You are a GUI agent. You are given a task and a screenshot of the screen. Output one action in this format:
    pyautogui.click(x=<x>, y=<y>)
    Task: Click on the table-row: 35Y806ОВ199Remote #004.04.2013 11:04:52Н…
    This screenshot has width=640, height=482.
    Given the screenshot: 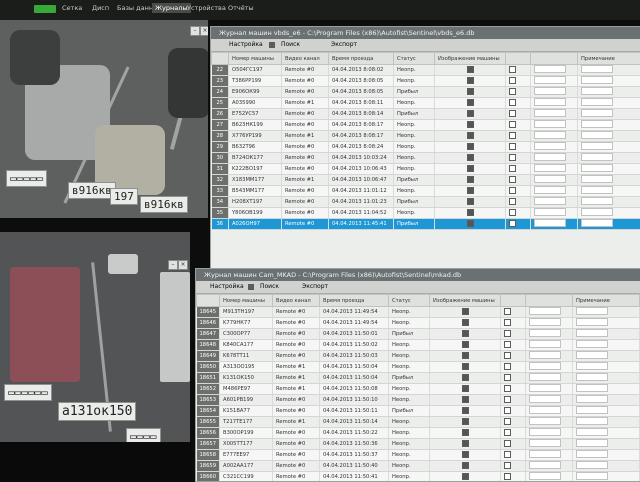 What is the action you would take?
    pyautogui.click(x=426, y=213)
    